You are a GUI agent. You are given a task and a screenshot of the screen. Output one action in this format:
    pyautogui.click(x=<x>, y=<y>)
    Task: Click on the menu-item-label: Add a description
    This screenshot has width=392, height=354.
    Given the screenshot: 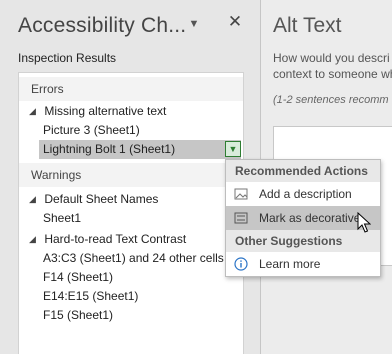 What is the action you would take?
    pyautogui.click(x=305, y=194)
    